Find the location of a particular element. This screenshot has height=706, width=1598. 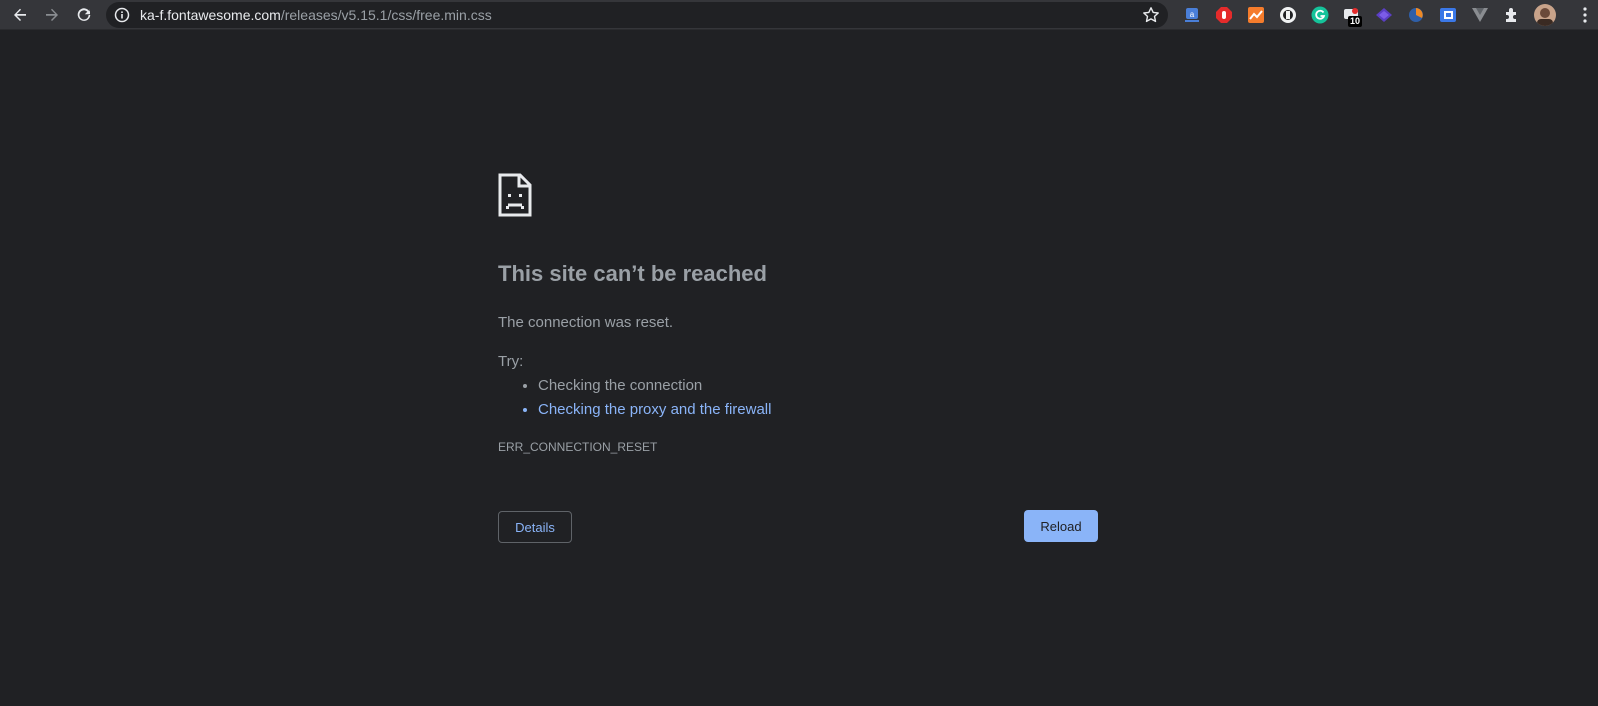

profile-avatar is located at coordinates (1545, 15).